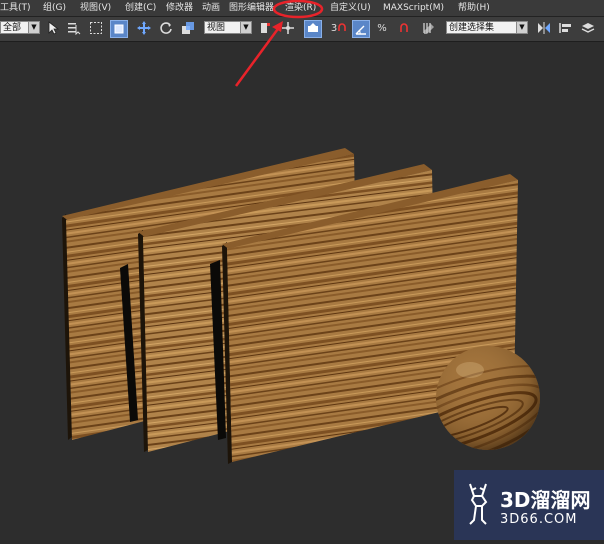 The width and height of the screenshot is (604, 544). What do you see at coordinates (544, 28) in the screenshot?
I see `mirror-icon` at bounding box center [544, 28].